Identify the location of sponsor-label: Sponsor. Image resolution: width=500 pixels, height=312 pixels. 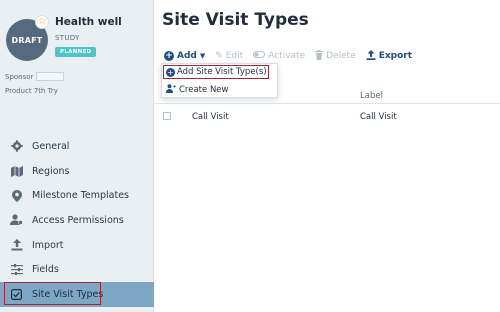
(19, 76).